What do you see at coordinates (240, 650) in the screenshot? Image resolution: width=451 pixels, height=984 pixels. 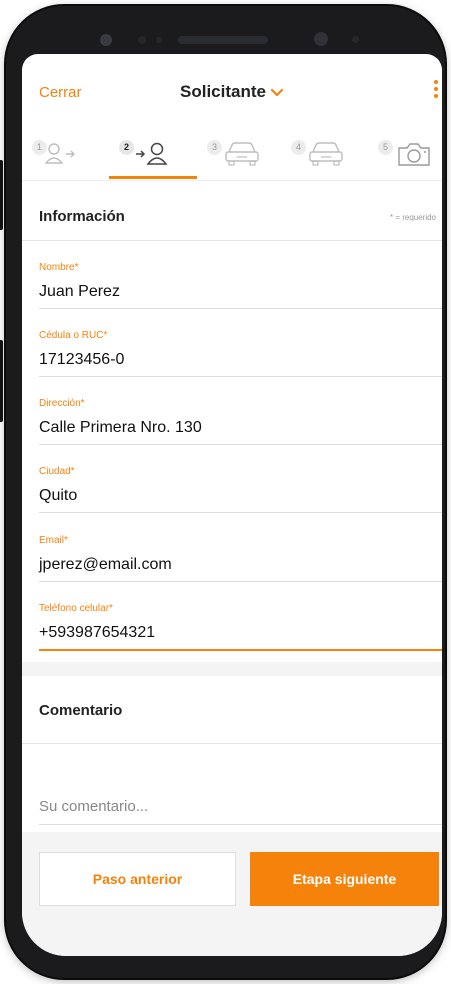 I see `field-underline-focused` at bounding box center [240, 650].